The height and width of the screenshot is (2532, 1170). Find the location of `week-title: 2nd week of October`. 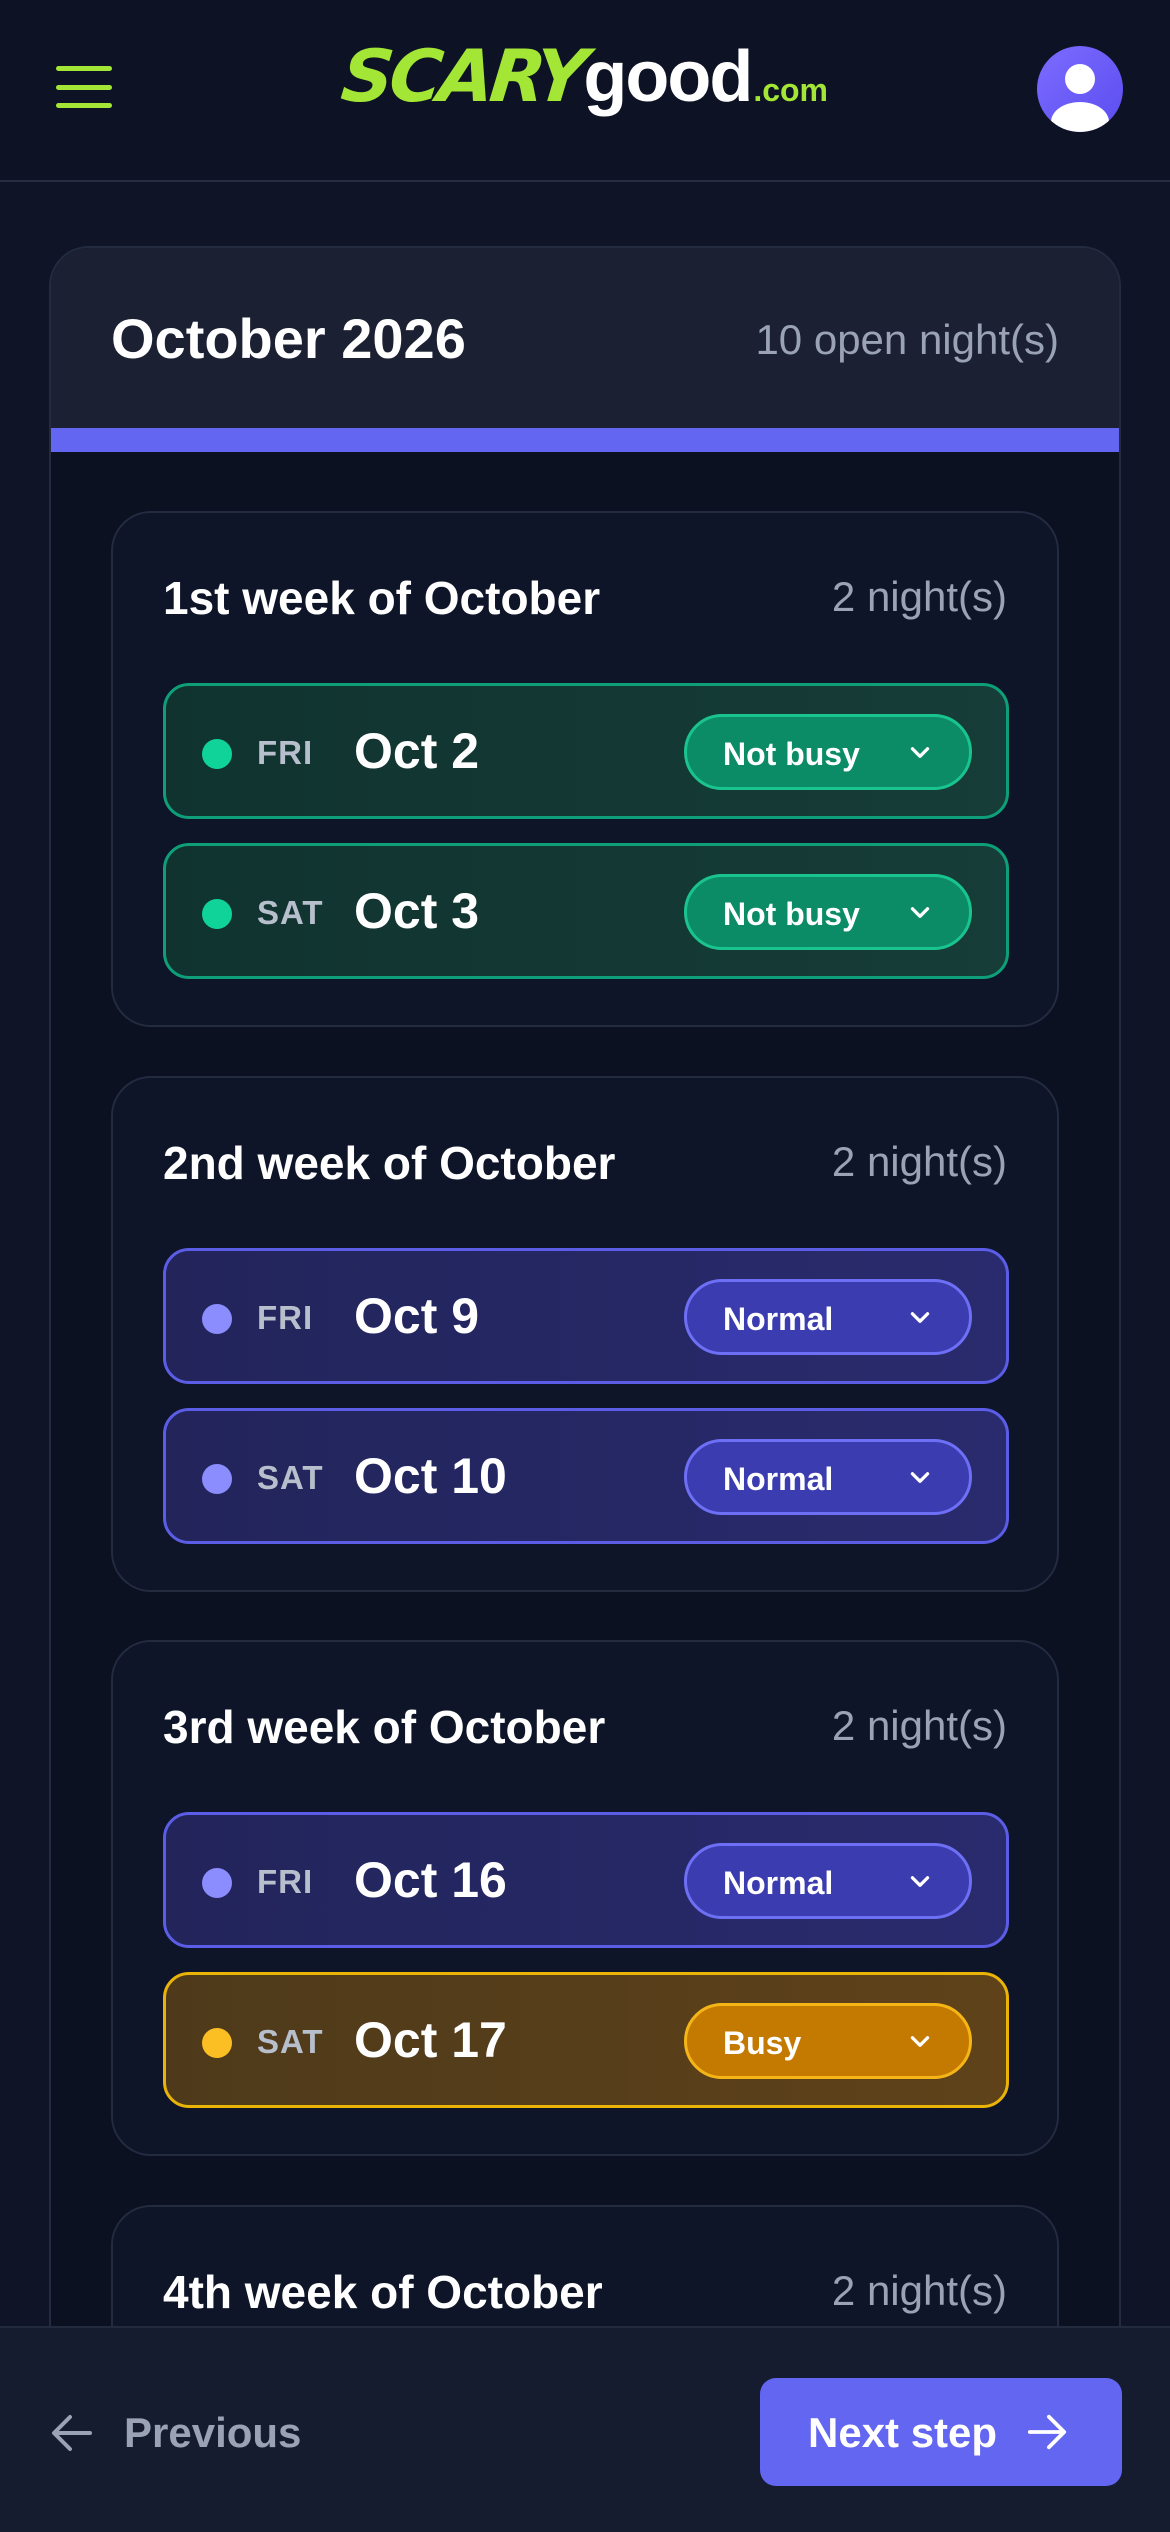

week-title: 2nd week of October is located at coordinates (389, 1163).